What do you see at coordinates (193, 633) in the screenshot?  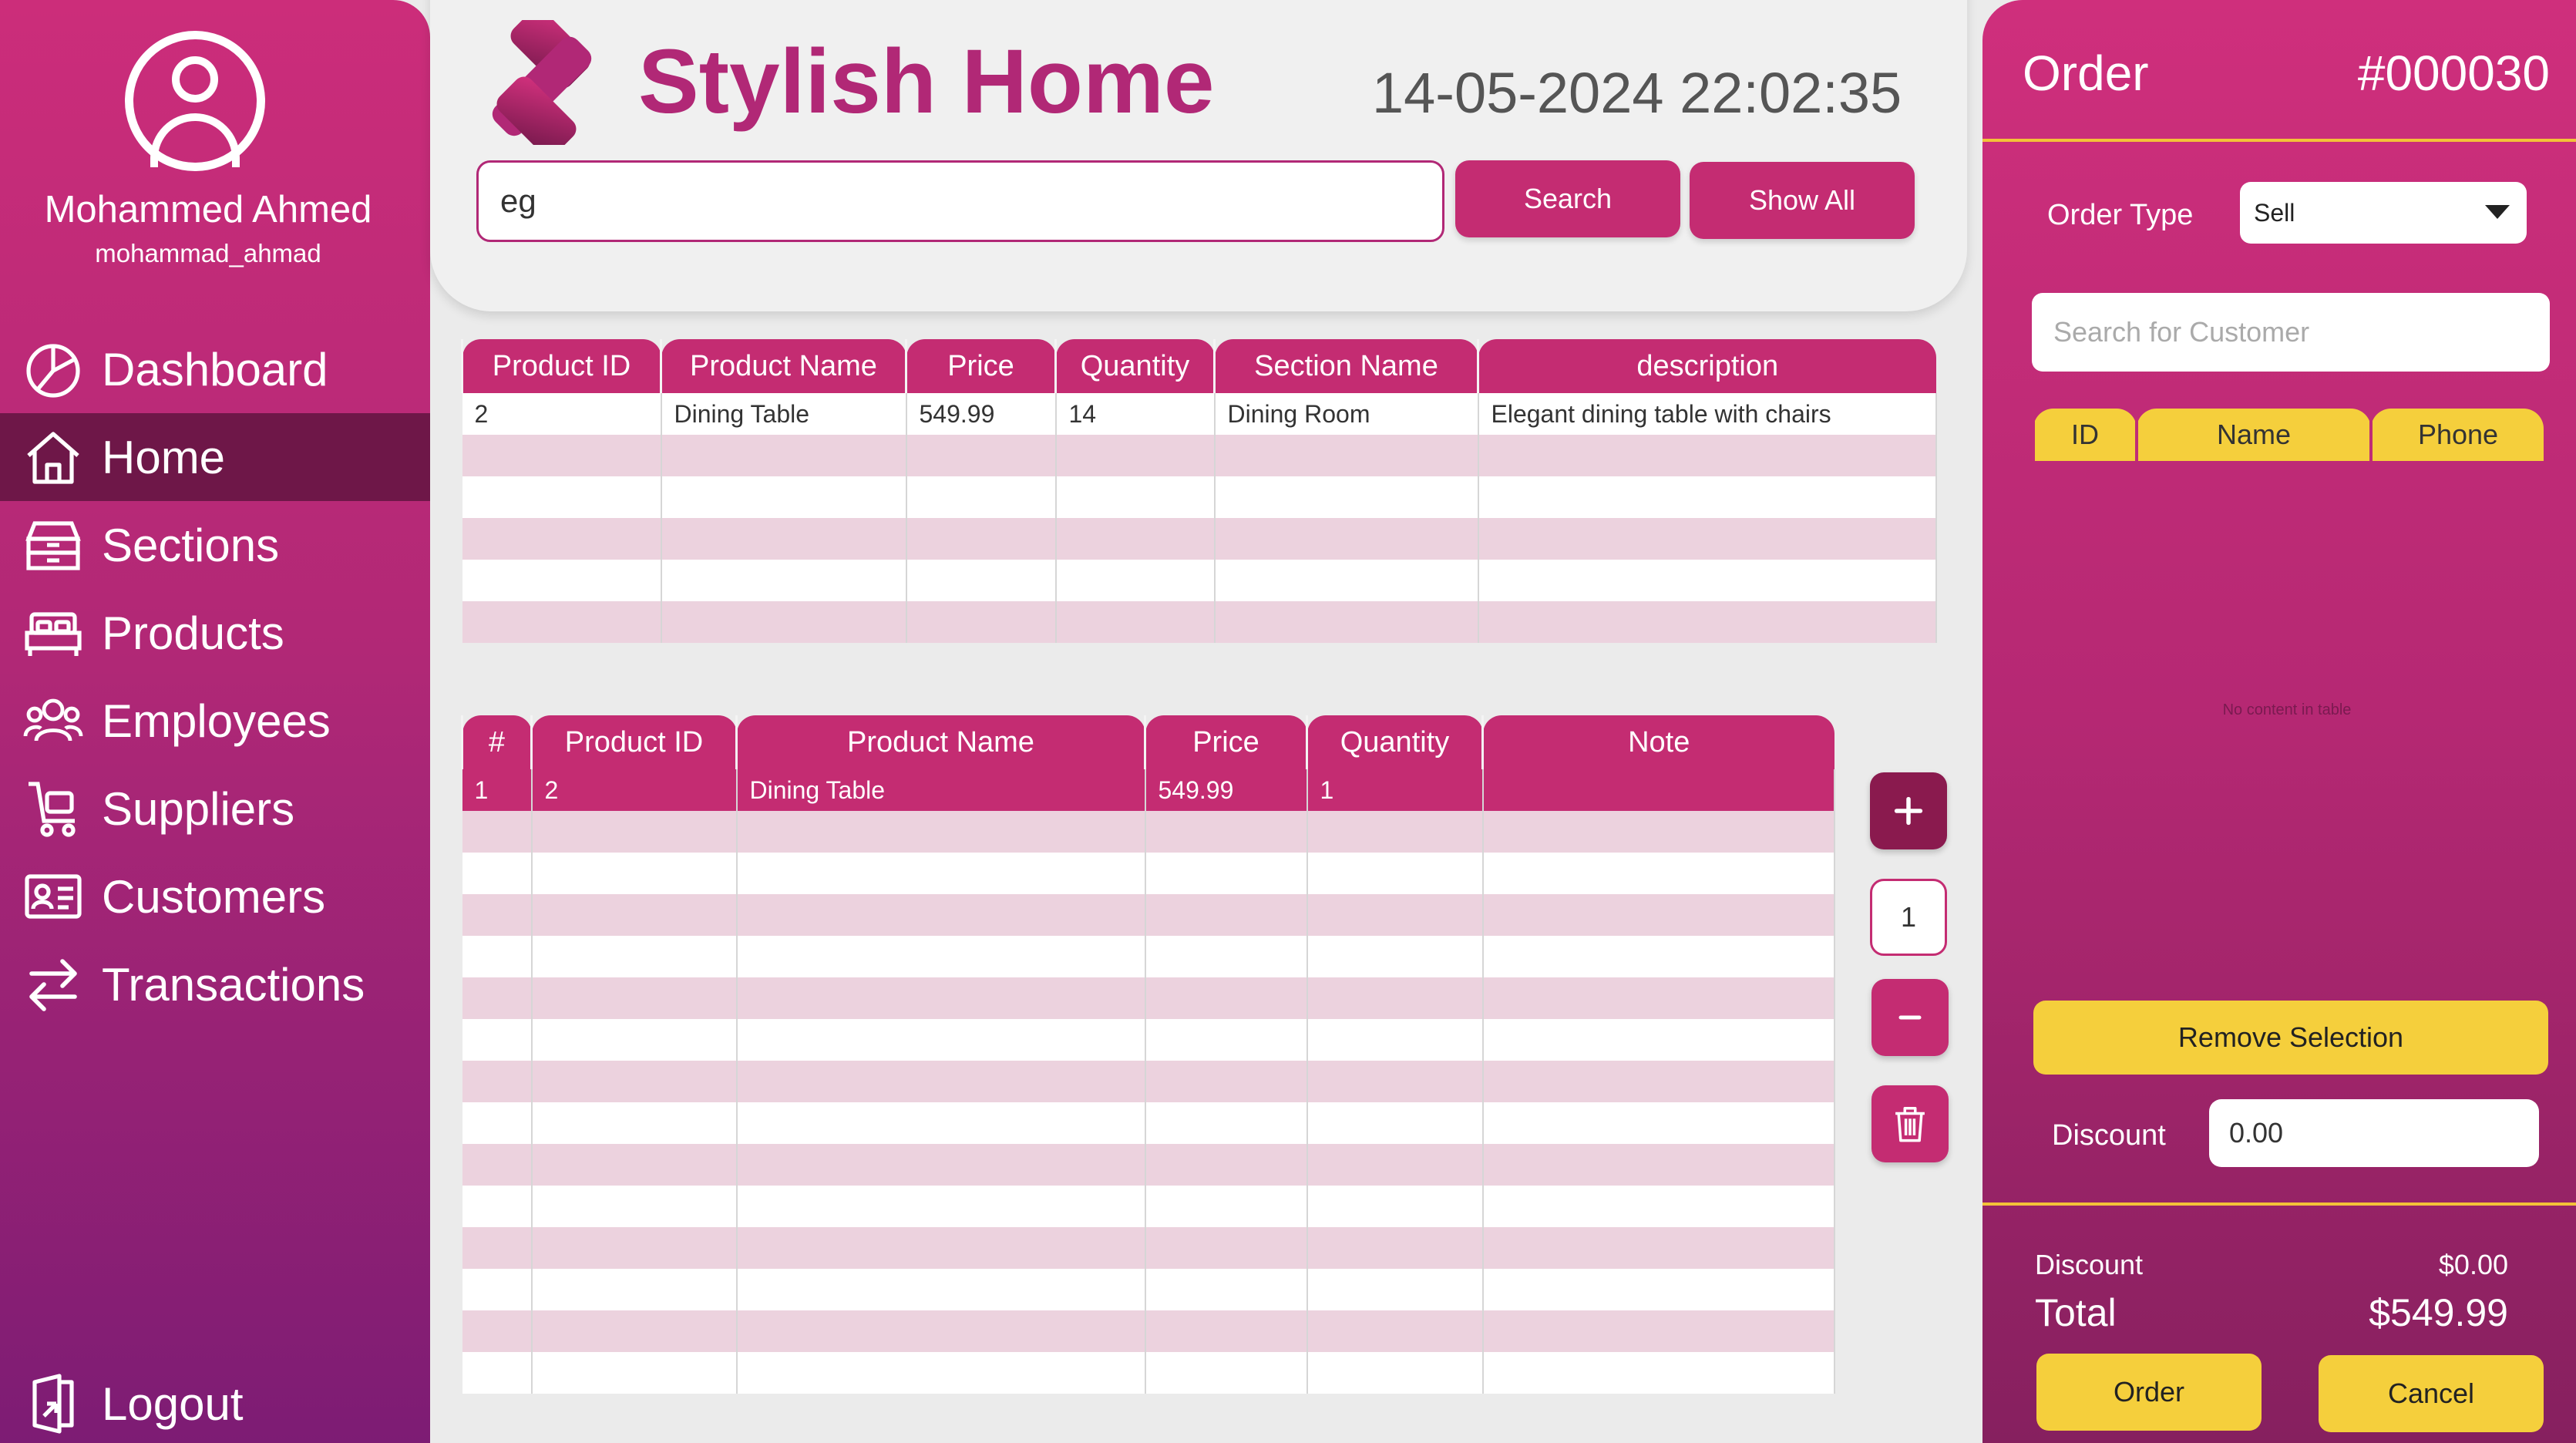 I see `nav-label-products: Products` at bounding box center [193, 633].